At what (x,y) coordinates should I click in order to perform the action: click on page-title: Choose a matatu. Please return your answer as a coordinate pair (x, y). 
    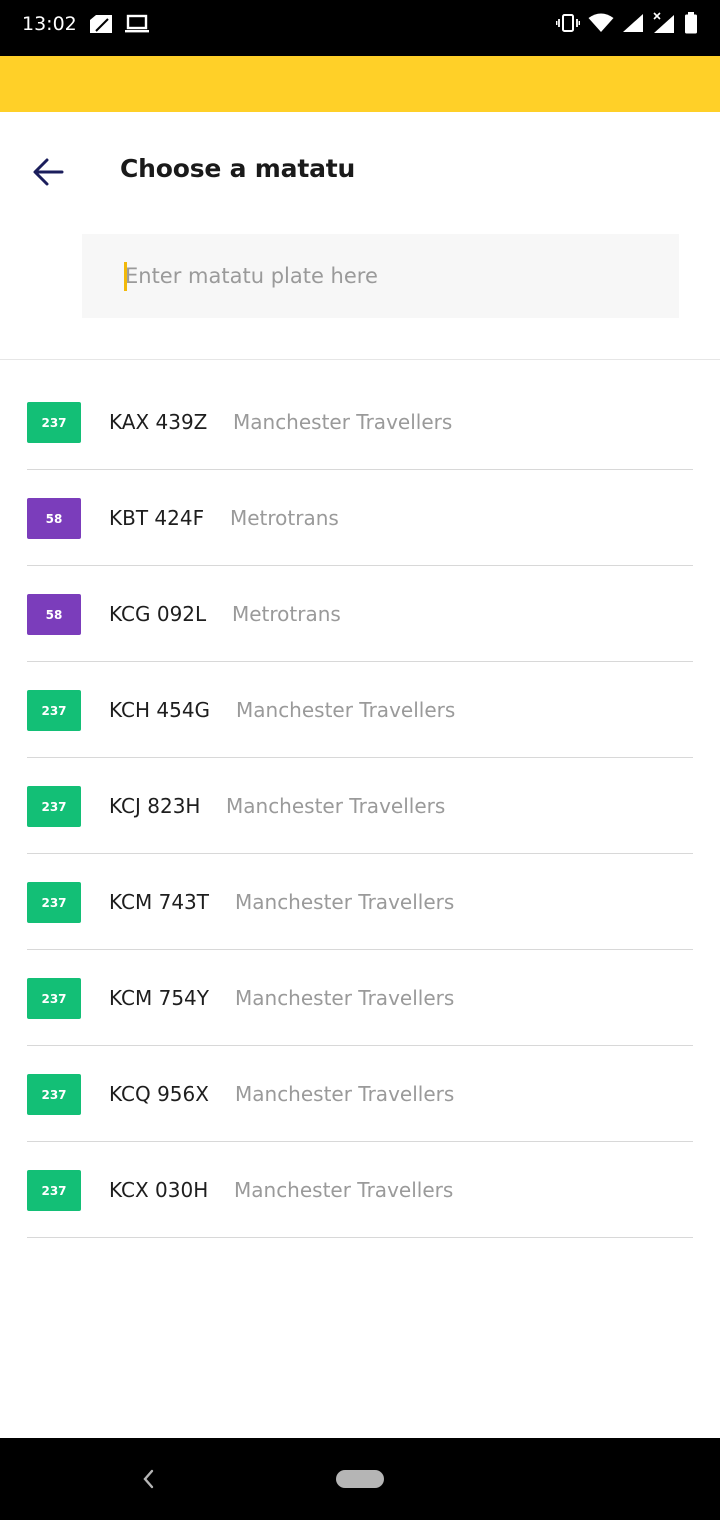
    Looking at the image, I should click on (238, 168).